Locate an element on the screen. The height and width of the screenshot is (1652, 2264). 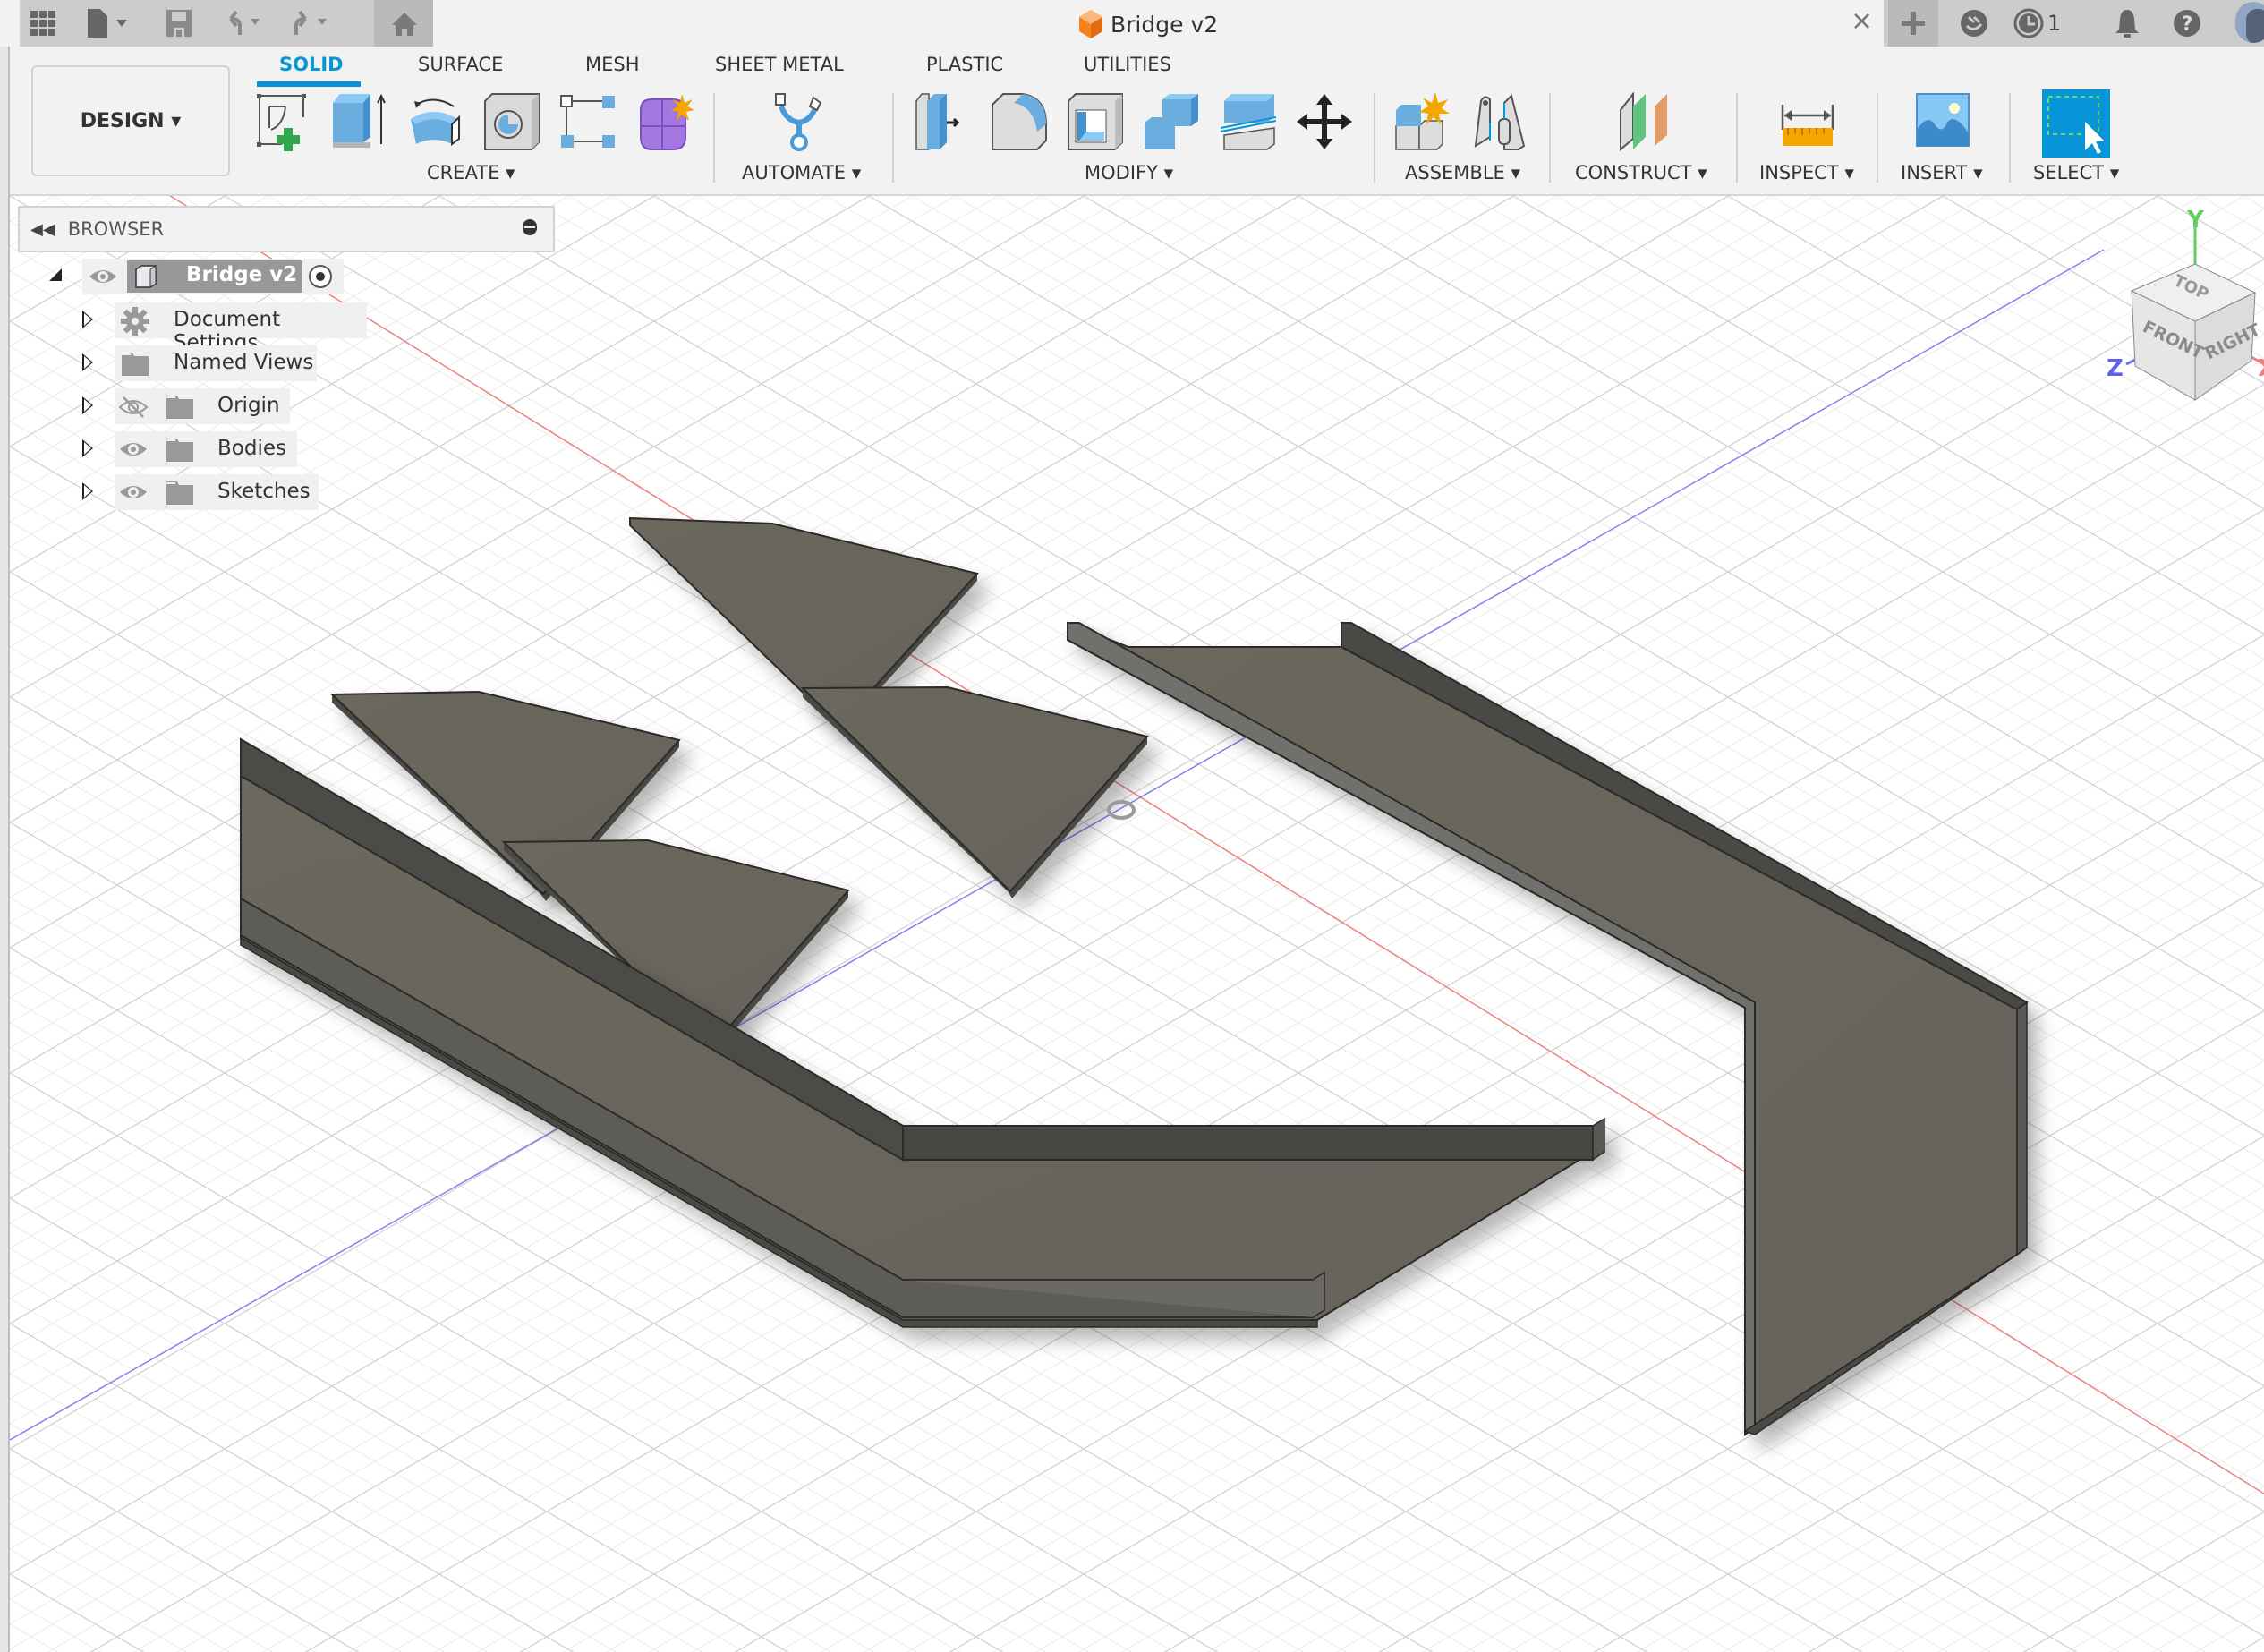
tab-solid: SOLID is located at coordinates (311, 64).